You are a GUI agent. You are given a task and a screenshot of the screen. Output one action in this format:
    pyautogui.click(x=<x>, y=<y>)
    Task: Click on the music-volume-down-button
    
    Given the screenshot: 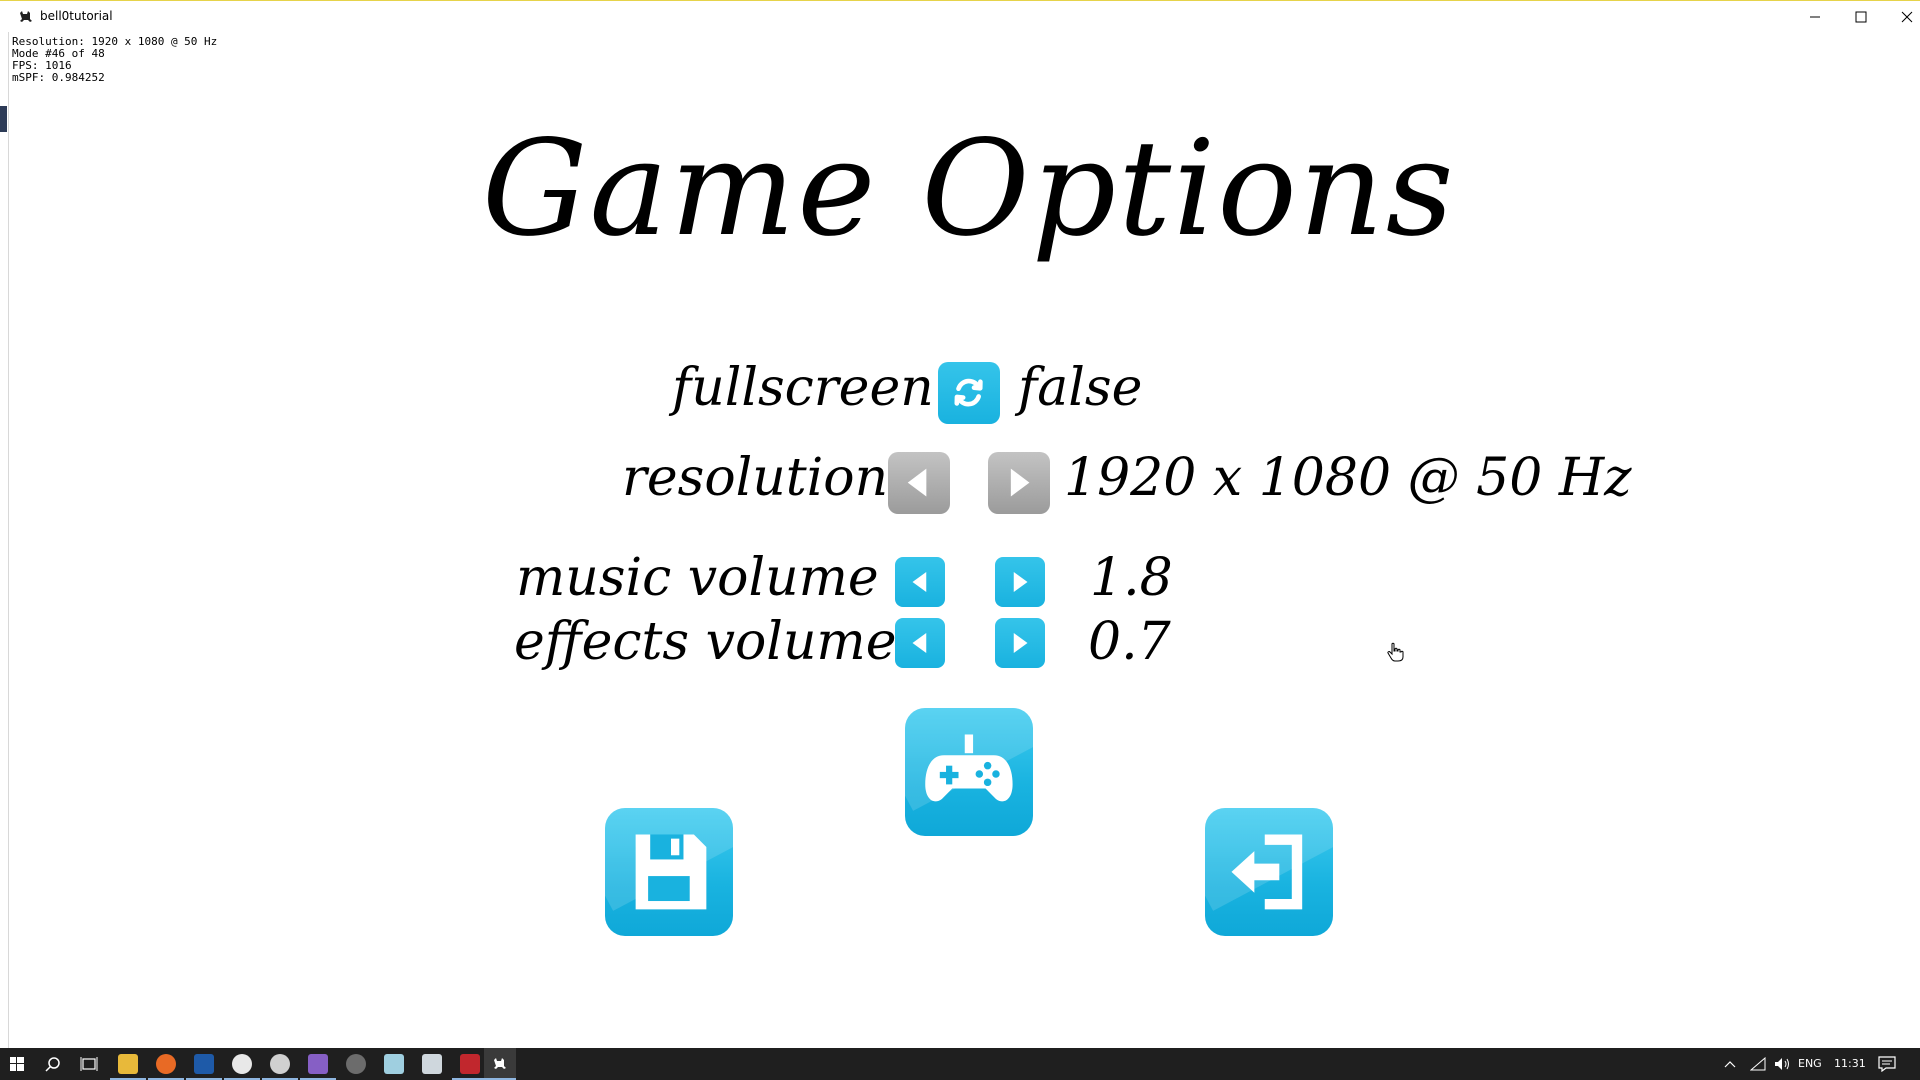 What is the action you would take?
    pyautogui.click(x=920, y=582)
    